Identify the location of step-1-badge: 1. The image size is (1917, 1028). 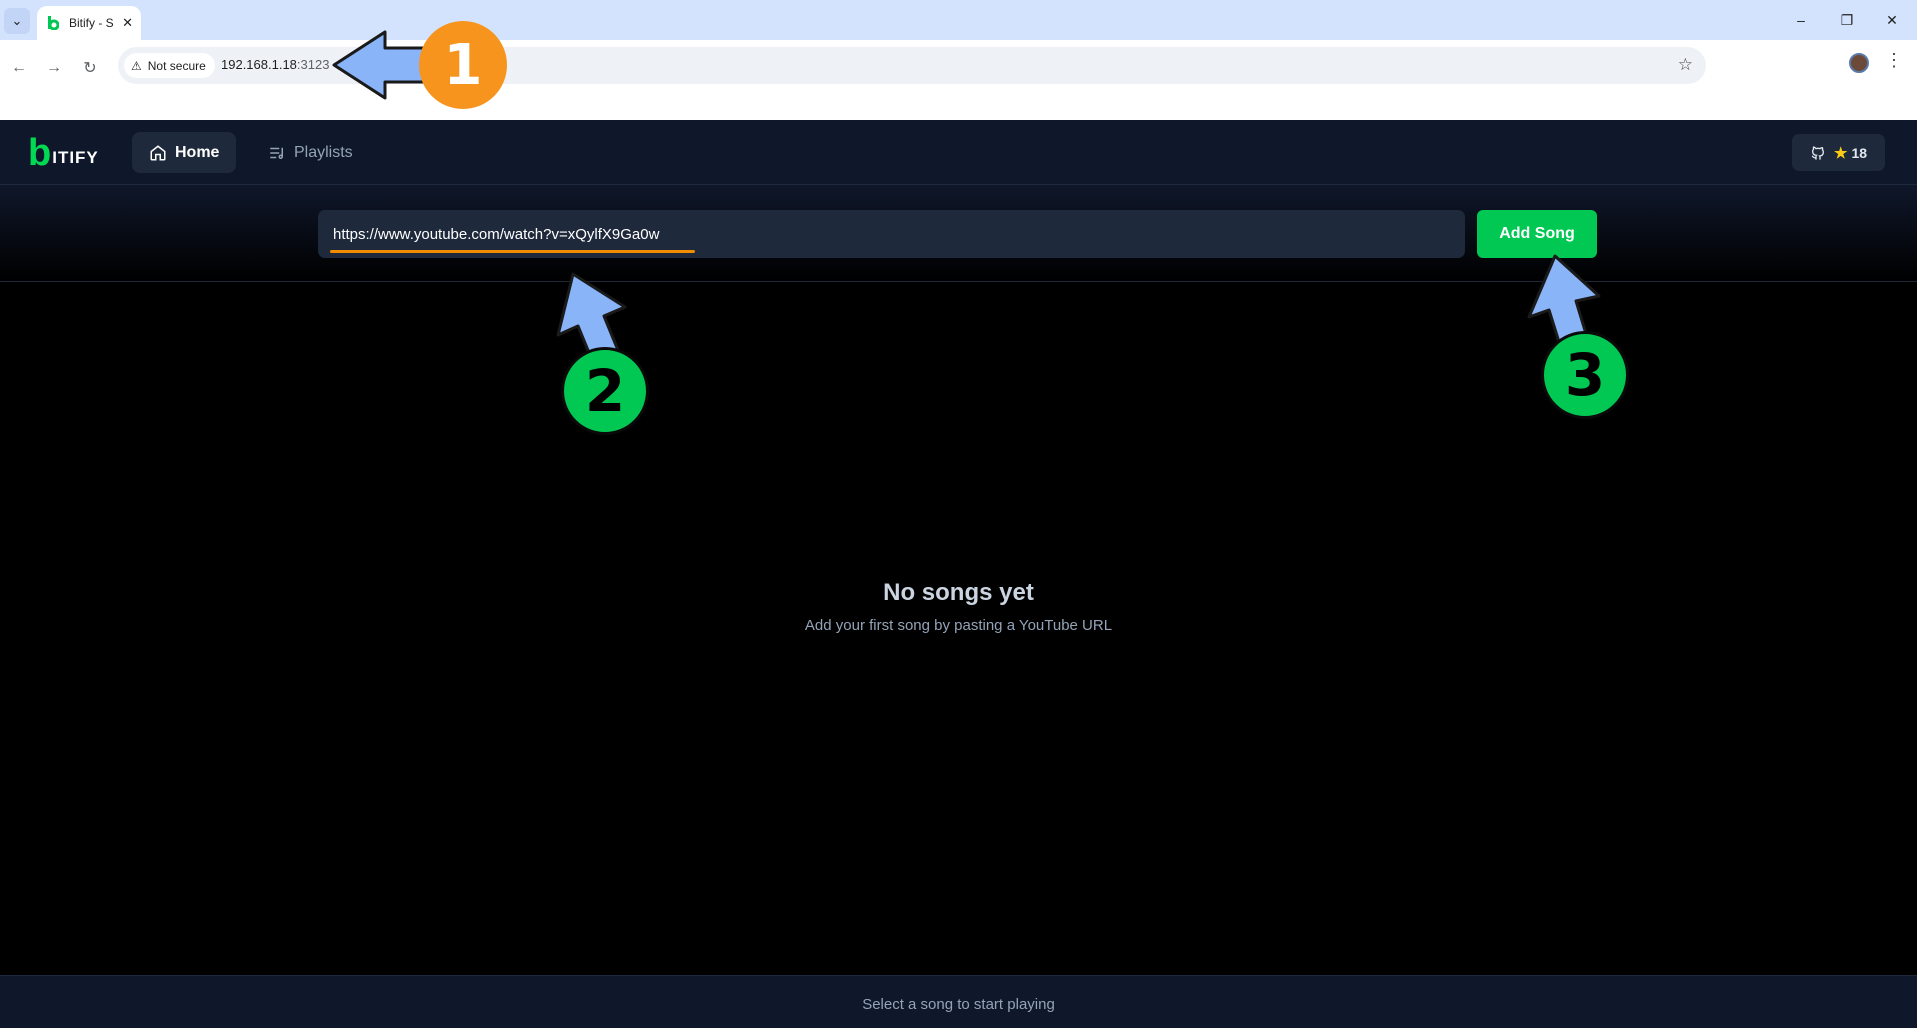
(463, 65).